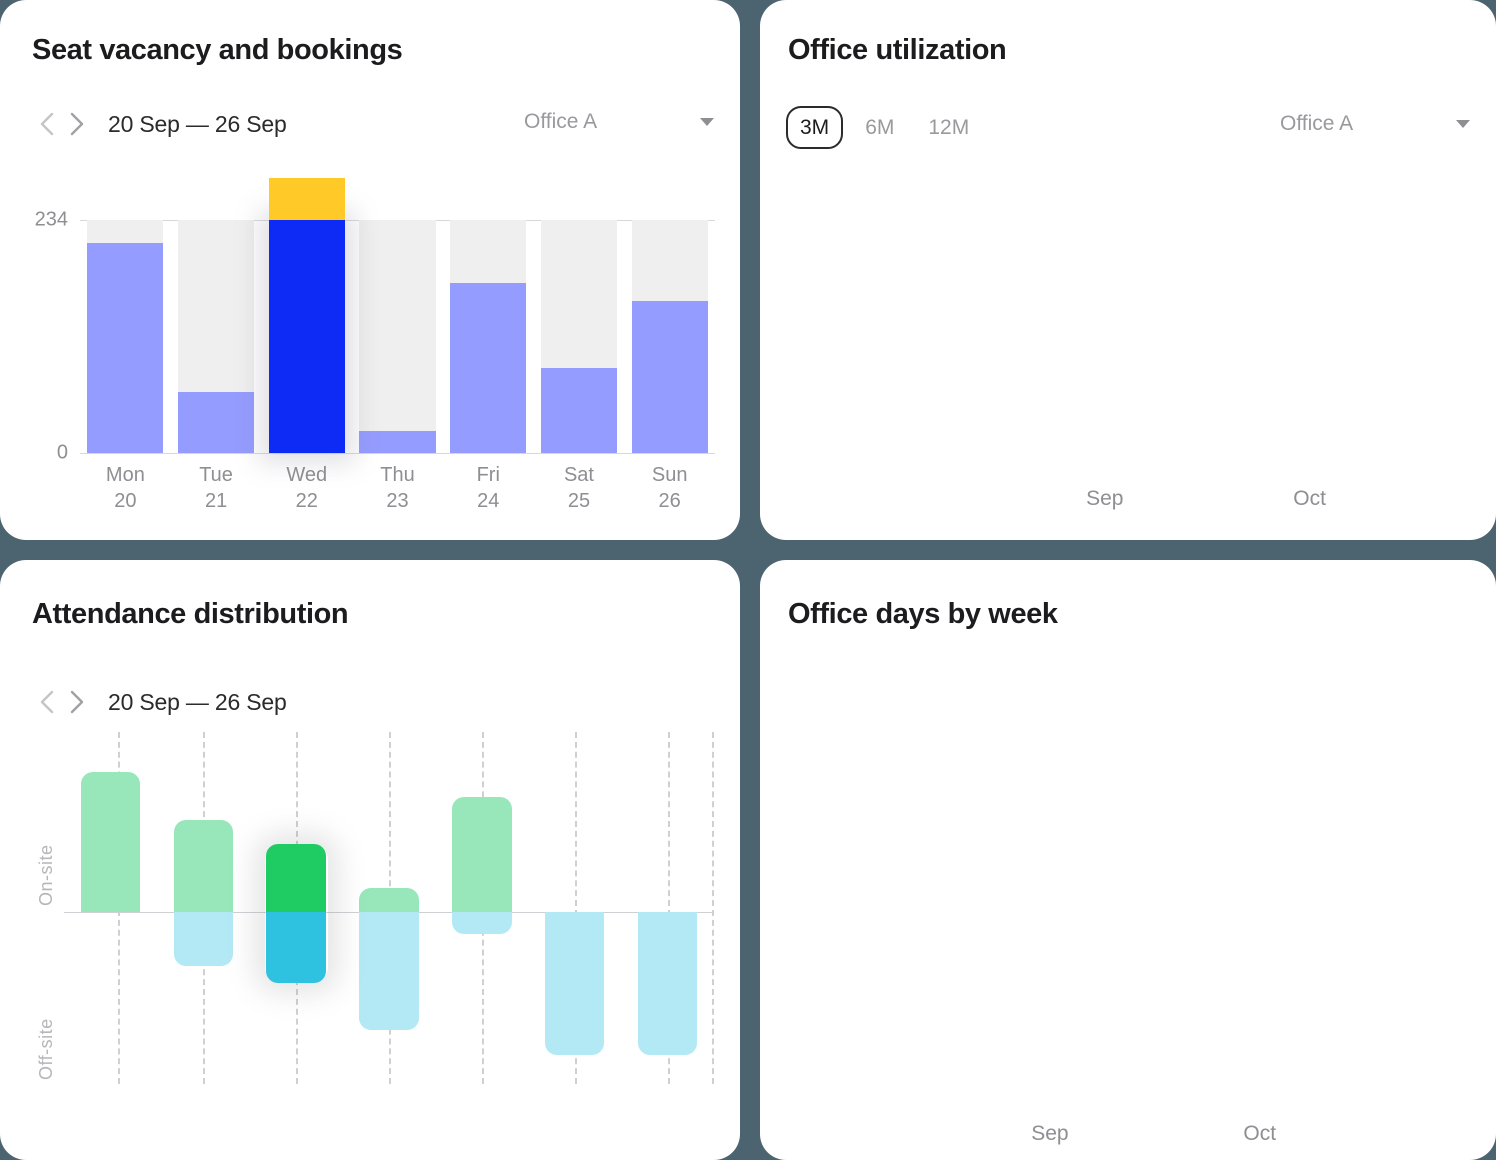  I want to click on x-axis-day-number: 20, so click(125, 501).